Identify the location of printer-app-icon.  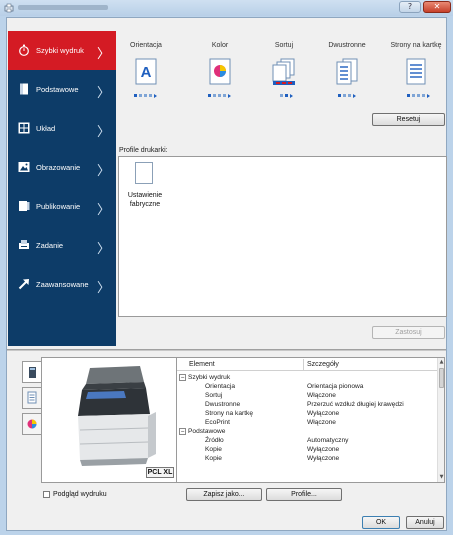
(9, 8).